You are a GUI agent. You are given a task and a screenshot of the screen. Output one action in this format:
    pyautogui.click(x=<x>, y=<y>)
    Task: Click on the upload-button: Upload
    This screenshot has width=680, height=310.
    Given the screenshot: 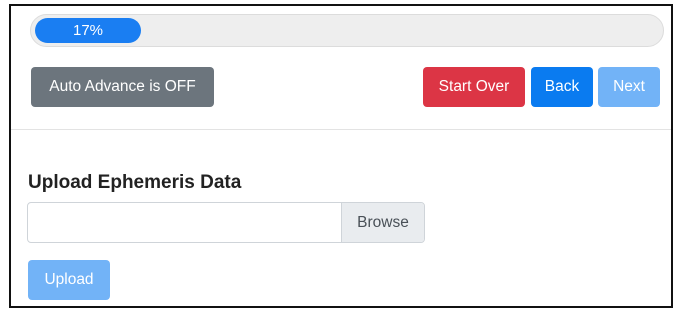 What is the action you would take?
    pyautogui.click(x=69, y=280)
    